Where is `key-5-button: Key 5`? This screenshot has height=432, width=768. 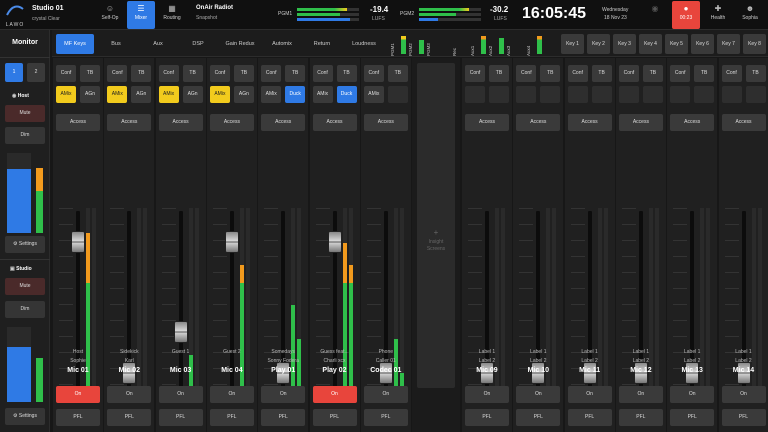 key-5-button: Key 5 is located at coordinates (676, 44).